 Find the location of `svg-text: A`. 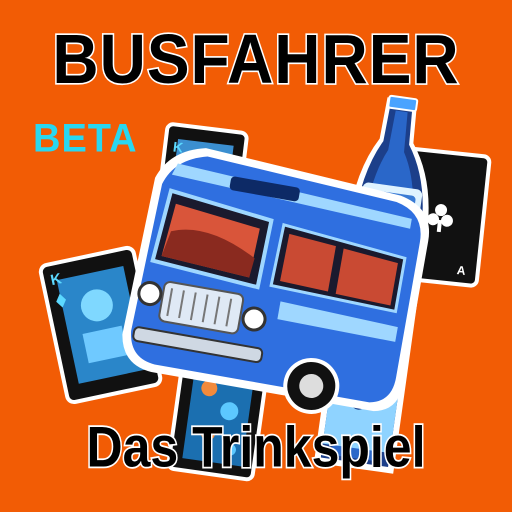

svg-text: A is located at coordinates (461, 270).